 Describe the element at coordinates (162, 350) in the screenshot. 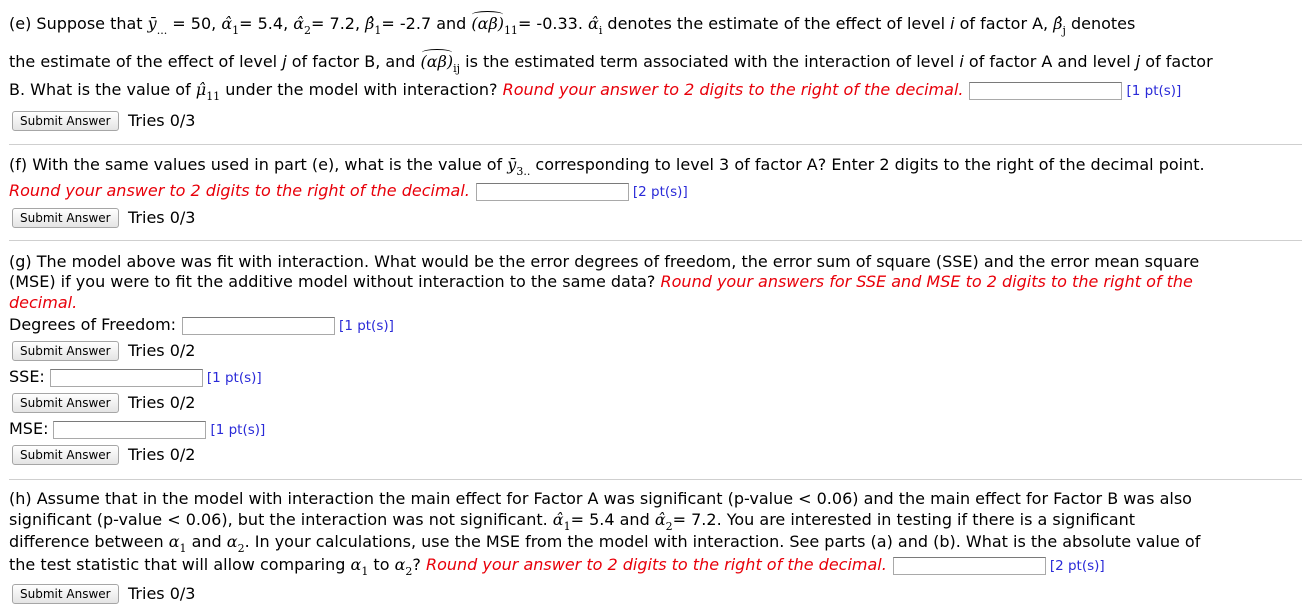

I see `tries-counter-df: Tries 0/2` at that location.